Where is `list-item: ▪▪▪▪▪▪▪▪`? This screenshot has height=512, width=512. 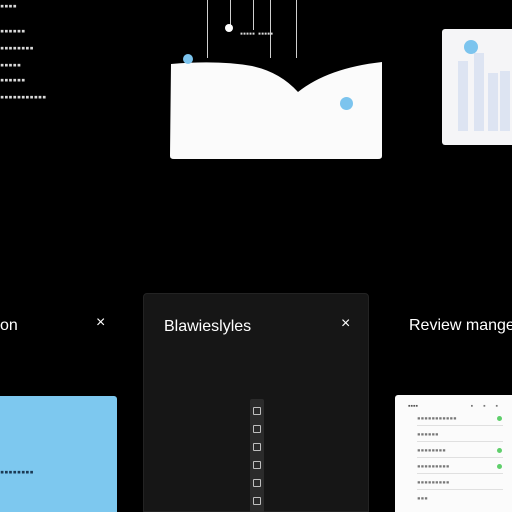 list-item: ▪▪▪▪▪▪▪▪ is located at coordinates (431, 450).